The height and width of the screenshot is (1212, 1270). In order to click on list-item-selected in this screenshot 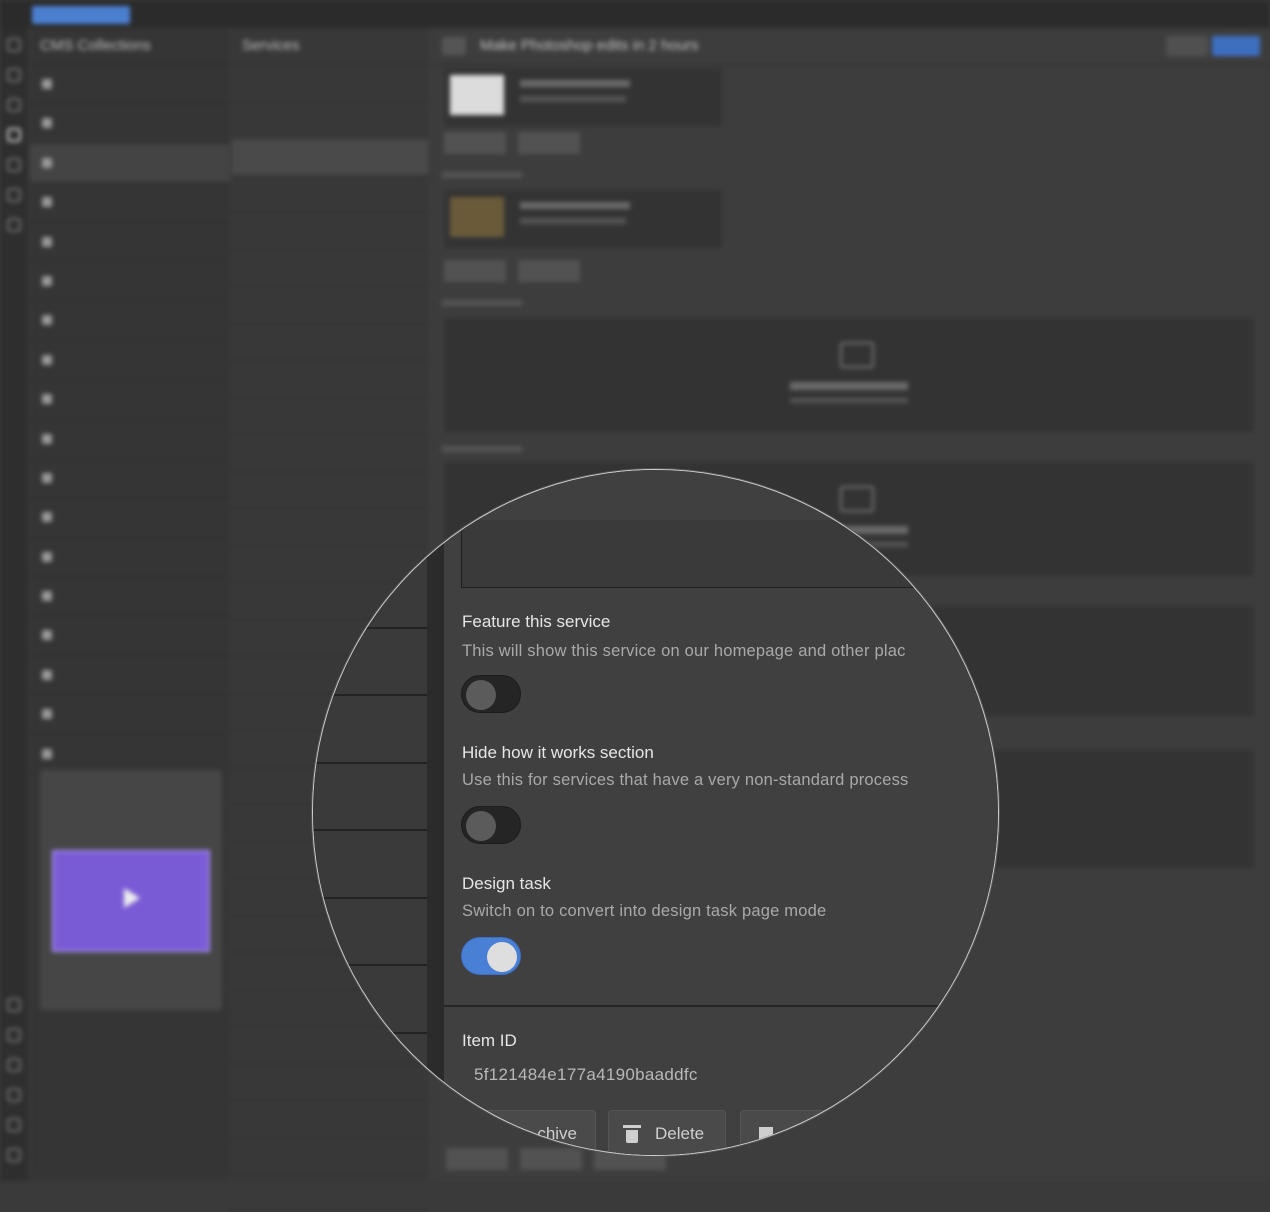, I will do `click(330, 157)`.